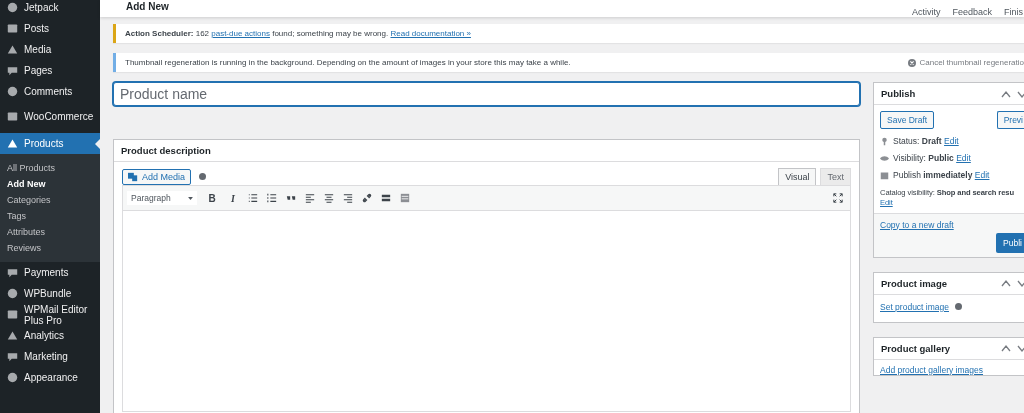 The height and width of the screenshot is (413, 1024). What do you see at coordinates (348, 198) in the screenshot?
I see `align-right-icon` at bounding box center [348, 198].